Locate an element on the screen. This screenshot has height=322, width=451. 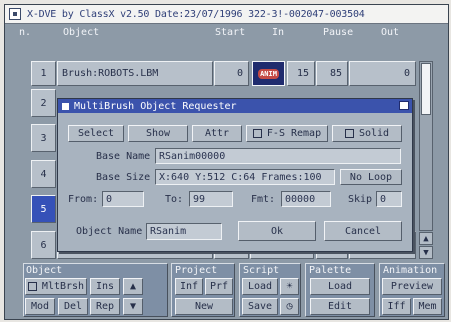
object-up-icon: ▲ is located at coordinates (133, 286).